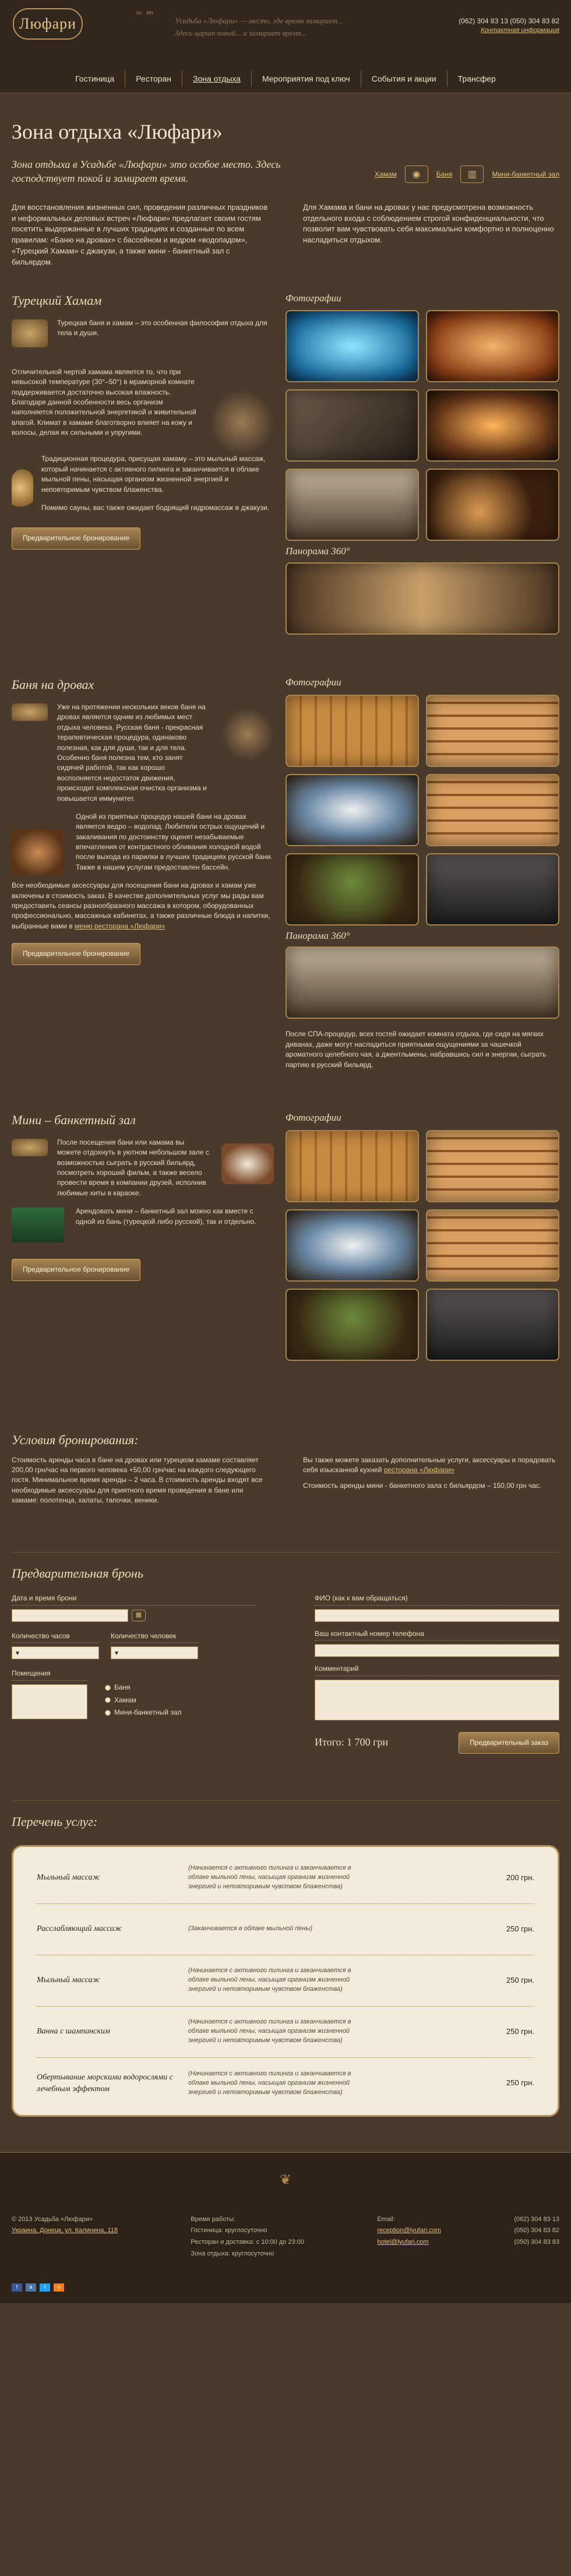  What do you see at coordinates (247, 734) in the screenshot?
I see `broom-image` at bounding box center [247, 734].